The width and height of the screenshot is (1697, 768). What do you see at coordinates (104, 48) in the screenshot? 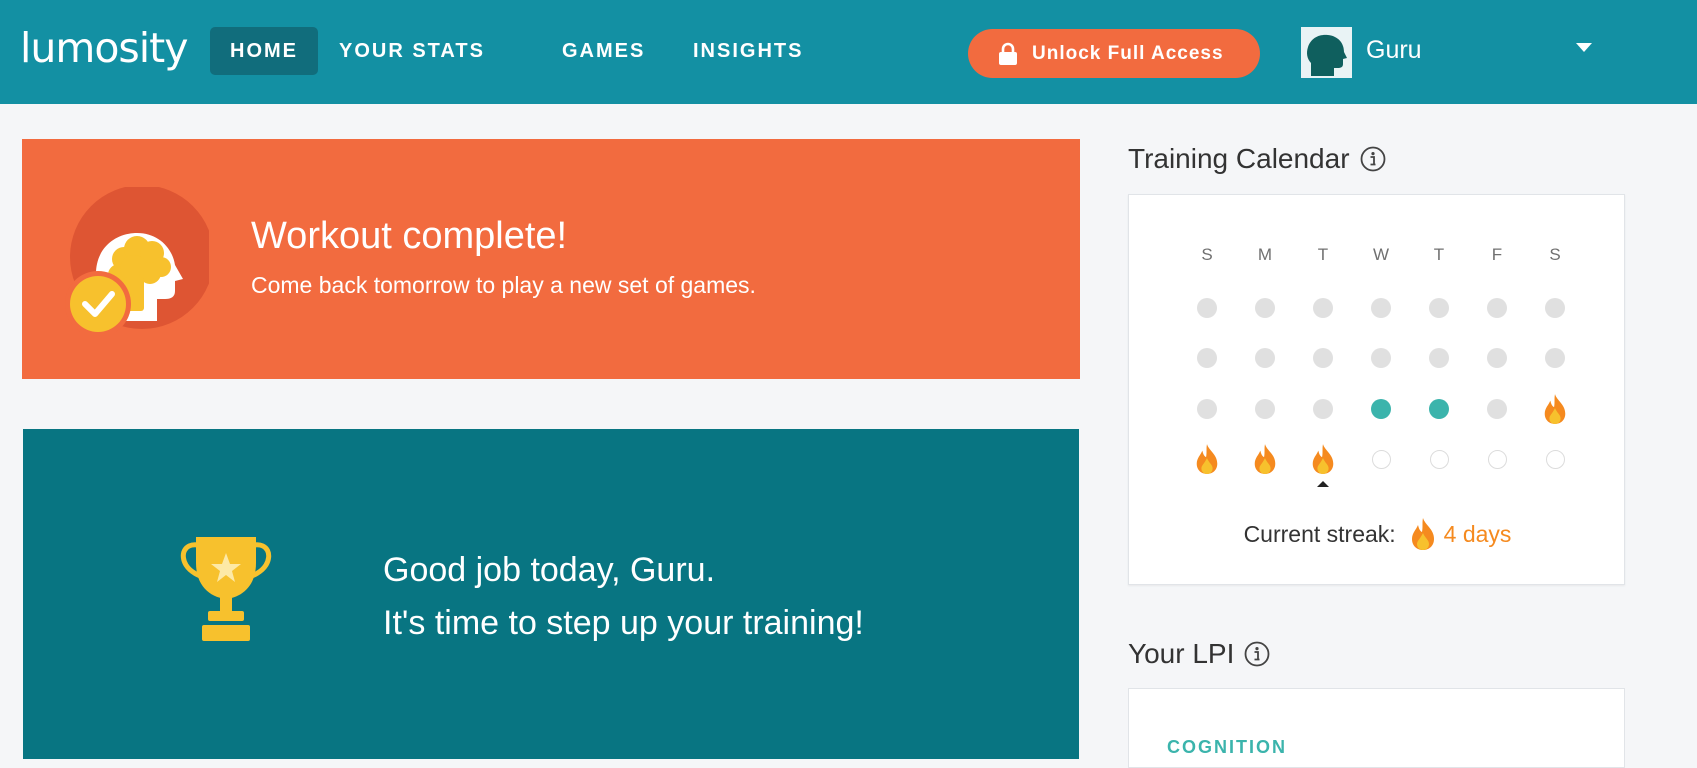
I see `lumosity-logo: lumosity` at bounding box center [104, 48].